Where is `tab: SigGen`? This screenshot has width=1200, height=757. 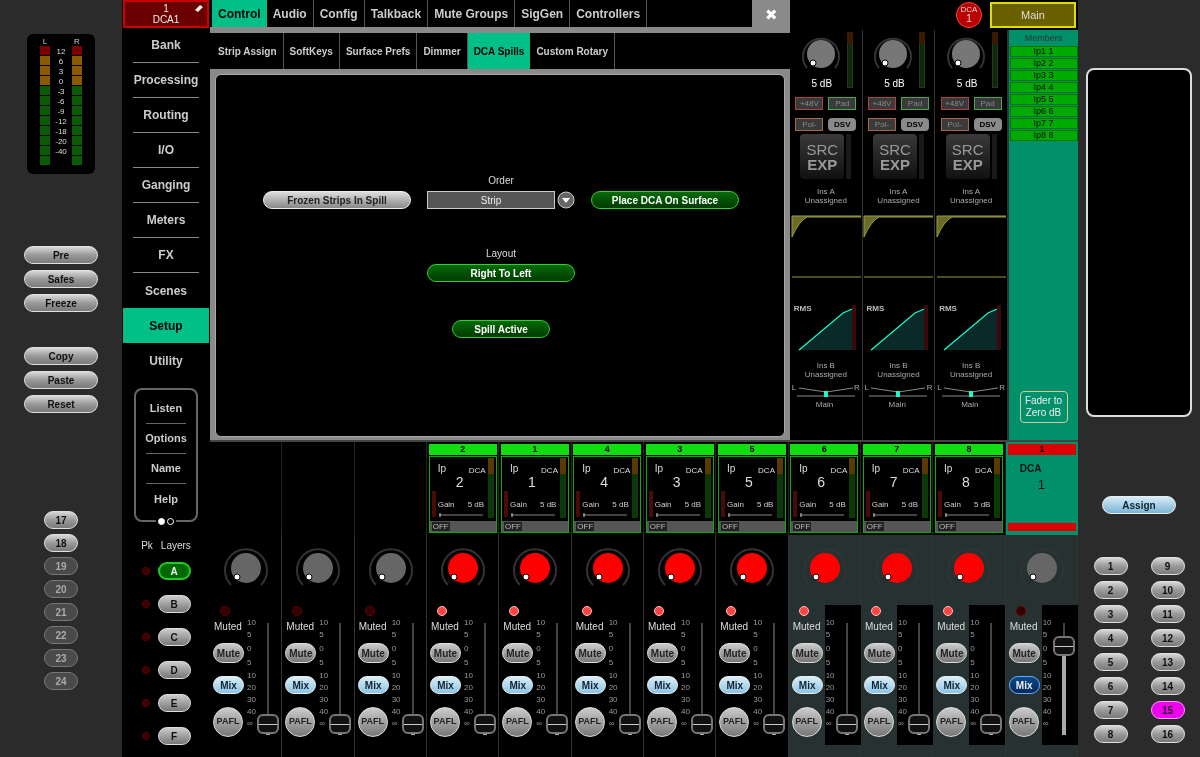
tab: SigGen is located at coordinates (543, 13).